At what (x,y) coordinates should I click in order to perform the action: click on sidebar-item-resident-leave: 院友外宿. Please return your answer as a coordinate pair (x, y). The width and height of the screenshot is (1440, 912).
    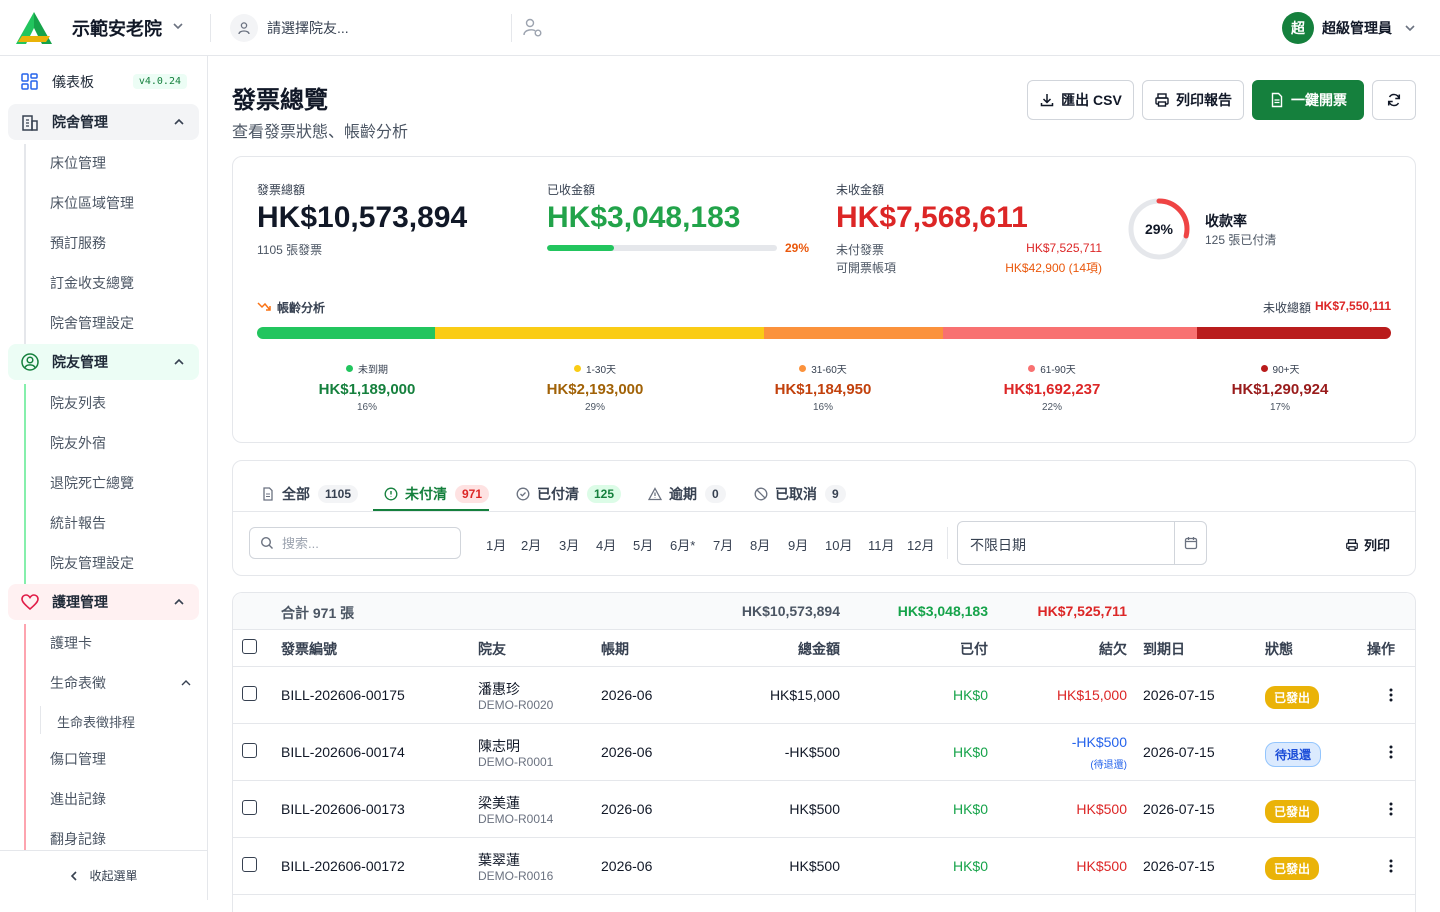
    Looking at the image, I should click on (78, 443).